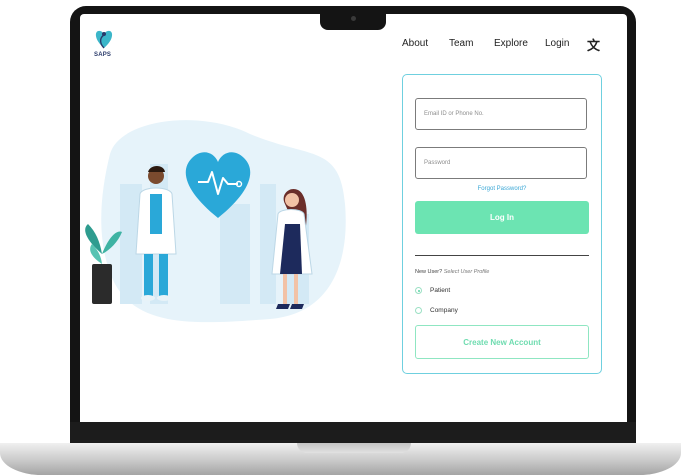  What do you see at coordinates (353, 18) in the screenshot?
I see `camera-icon` at bounding box center [353, 18].